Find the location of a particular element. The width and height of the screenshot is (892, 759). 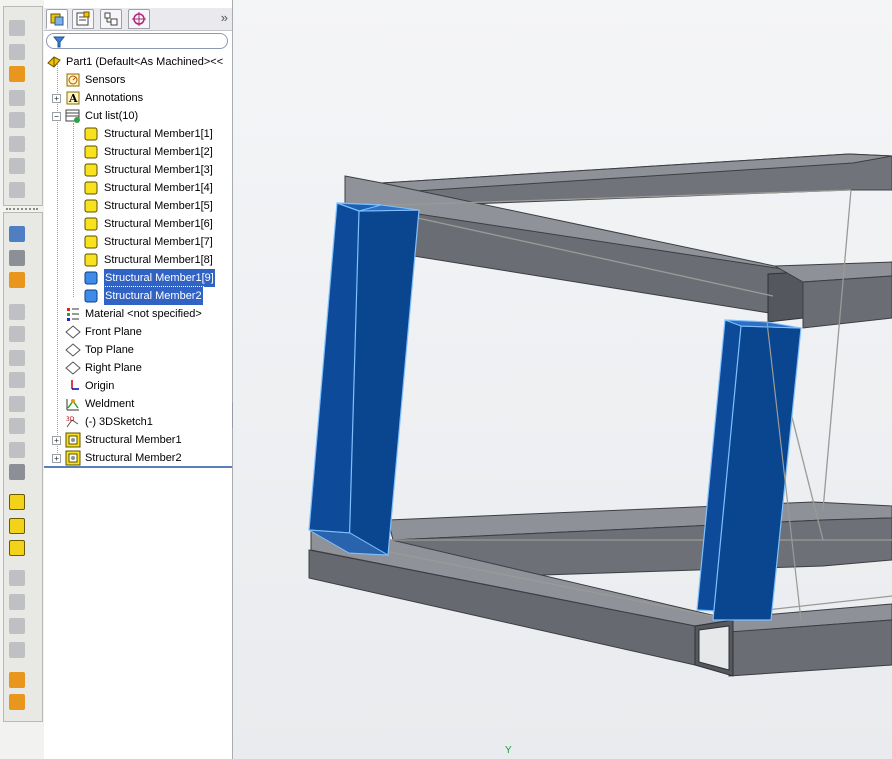

cut-list-item: Structural Member1[2] is located at coordinates (138, 152).